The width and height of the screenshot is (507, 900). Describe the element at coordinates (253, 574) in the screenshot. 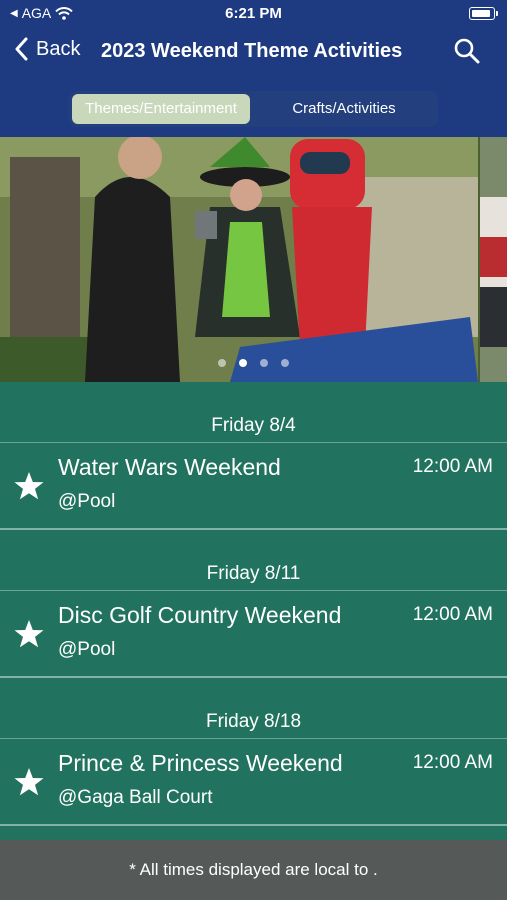

I see `section-date-header: Friday 8/11` at that location.